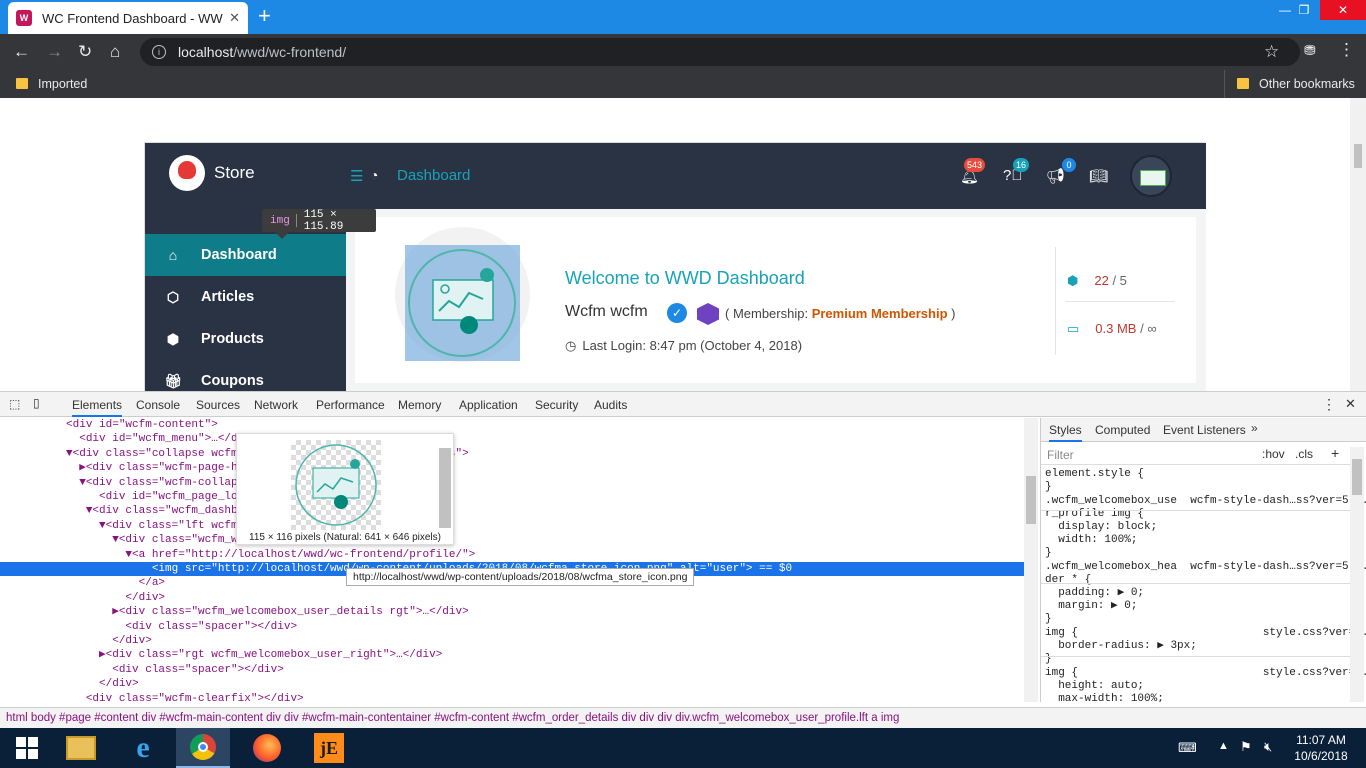 The width and height of the screenshot is (1366, 768). I want to click on styles-scrollbar, so click(1357, 574).